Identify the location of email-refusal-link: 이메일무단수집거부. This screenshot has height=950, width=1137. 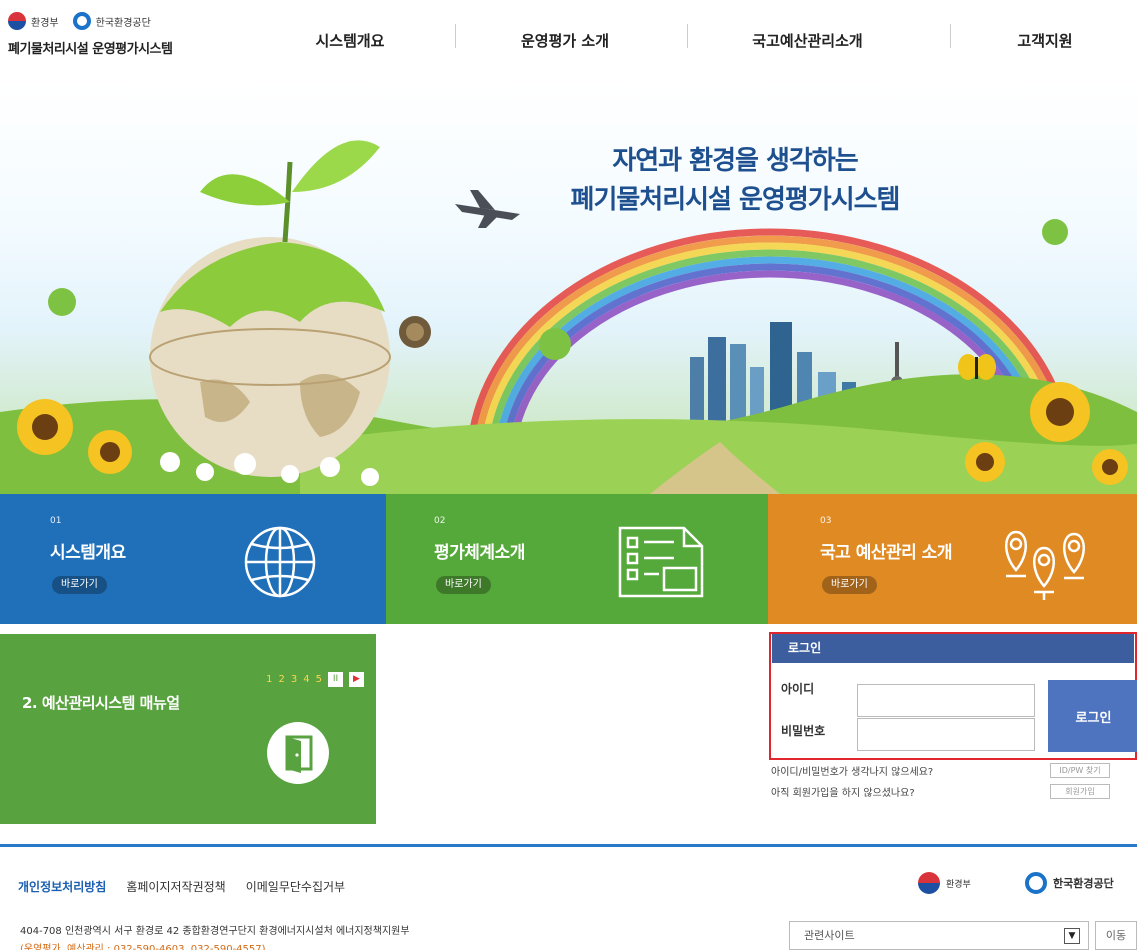
(295, 886).